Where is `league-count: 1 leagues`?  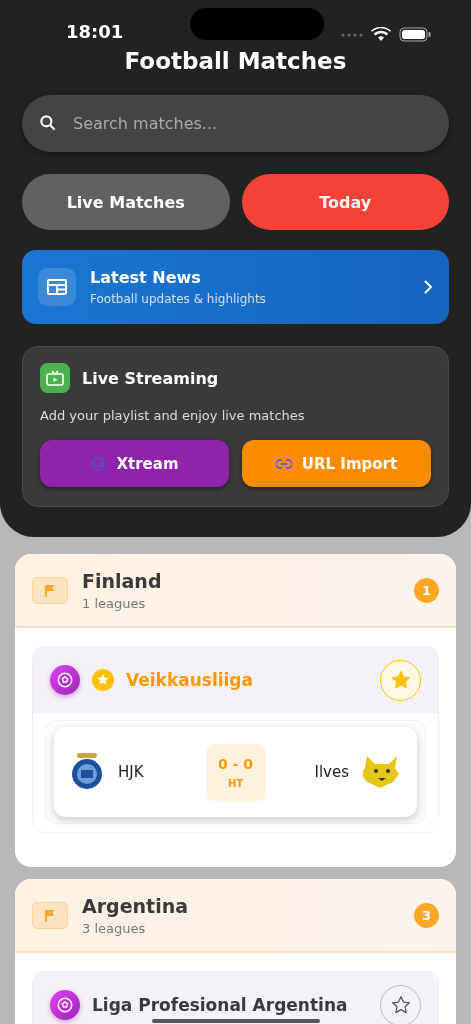 league-count: 1 leagues is located at coordinates (114, 603).